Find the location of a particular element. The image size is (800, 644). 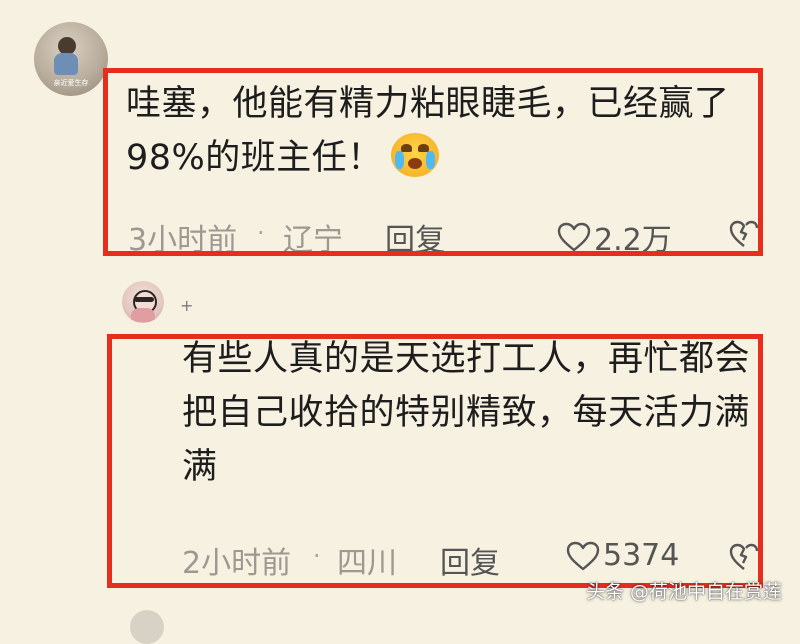

comment-text: 哇塞，他能有精力粘眼睫毛，已经赢了98%的班主任！ is located at coordinates (446, 131).